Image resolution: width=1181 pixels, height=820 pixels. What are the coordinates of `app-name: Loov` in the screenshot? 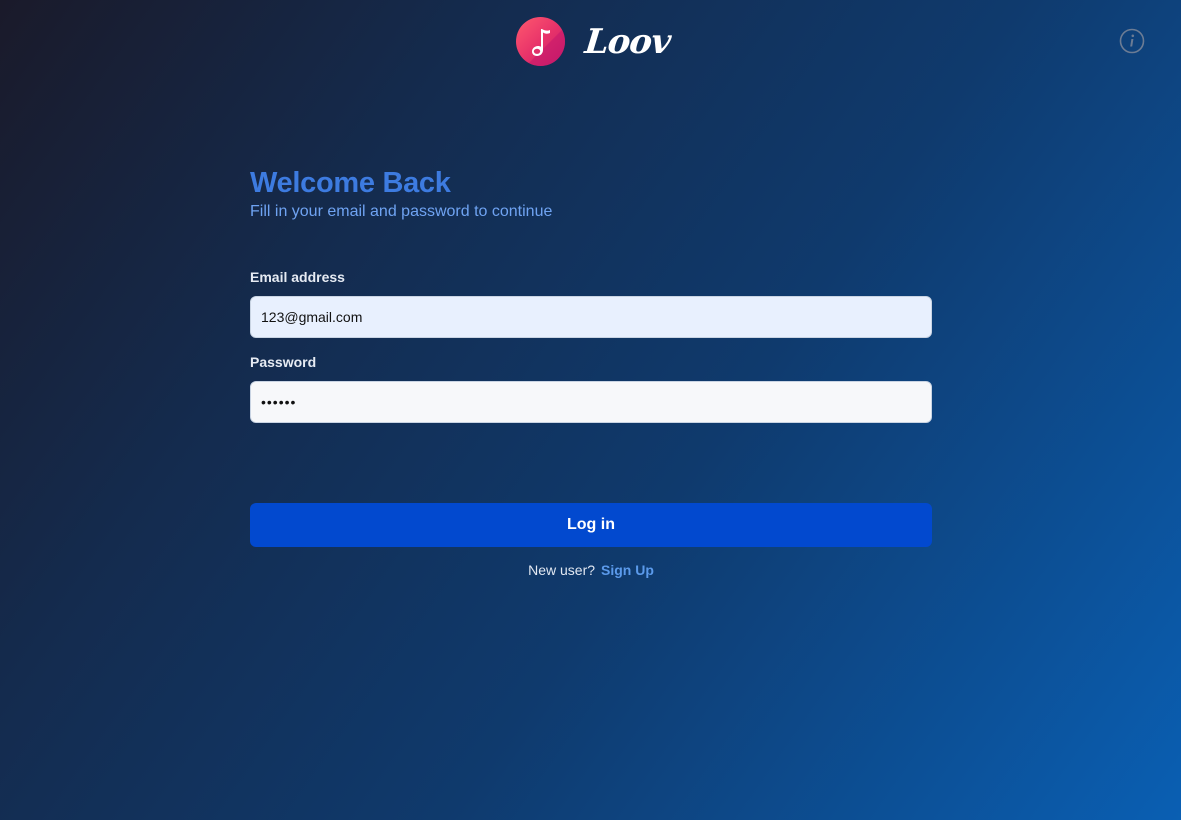 It's located at (627, 41).